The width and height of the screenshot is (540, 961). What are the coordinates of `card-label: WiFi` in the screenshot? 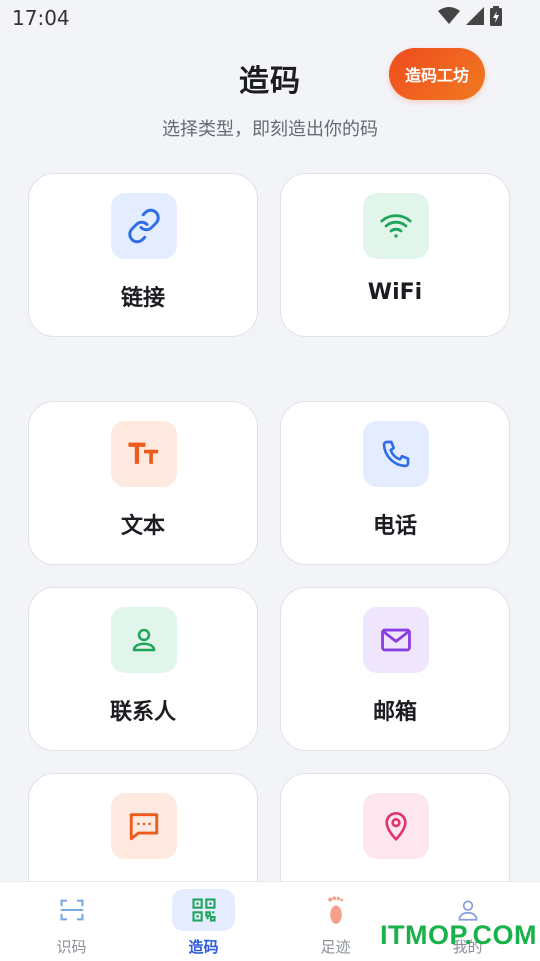 It's located at (395, 292).